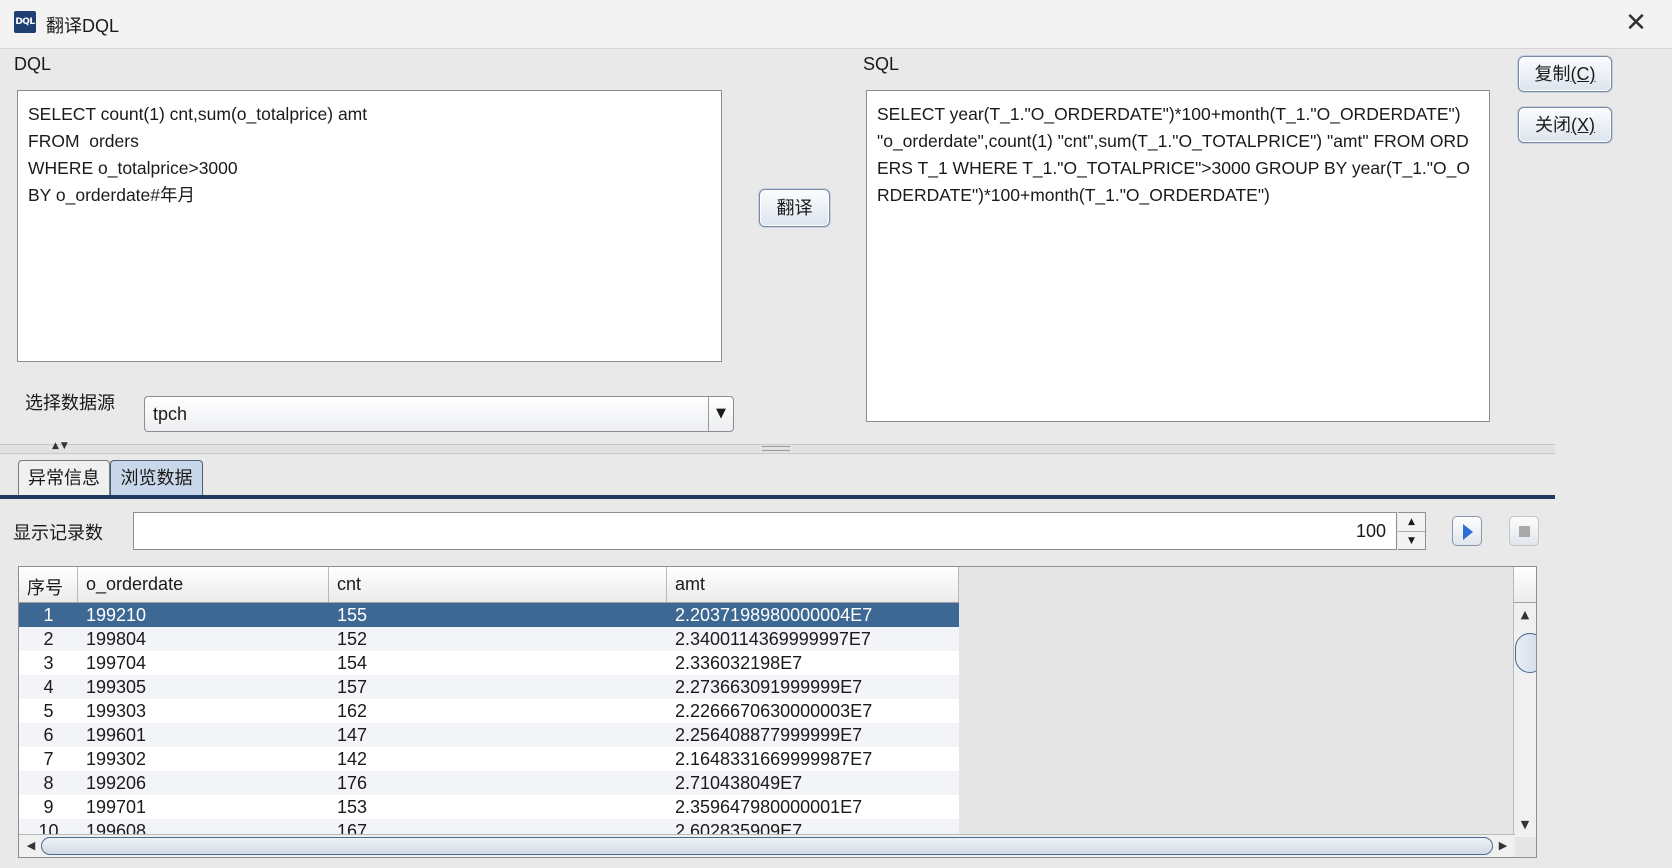 Image resolution: width=1672 pixels, height=868 pixels. What do you see at coordinates (33, 64) in the screenshot?
I see `dql-label: DQL` at bounding box center [33, 64].